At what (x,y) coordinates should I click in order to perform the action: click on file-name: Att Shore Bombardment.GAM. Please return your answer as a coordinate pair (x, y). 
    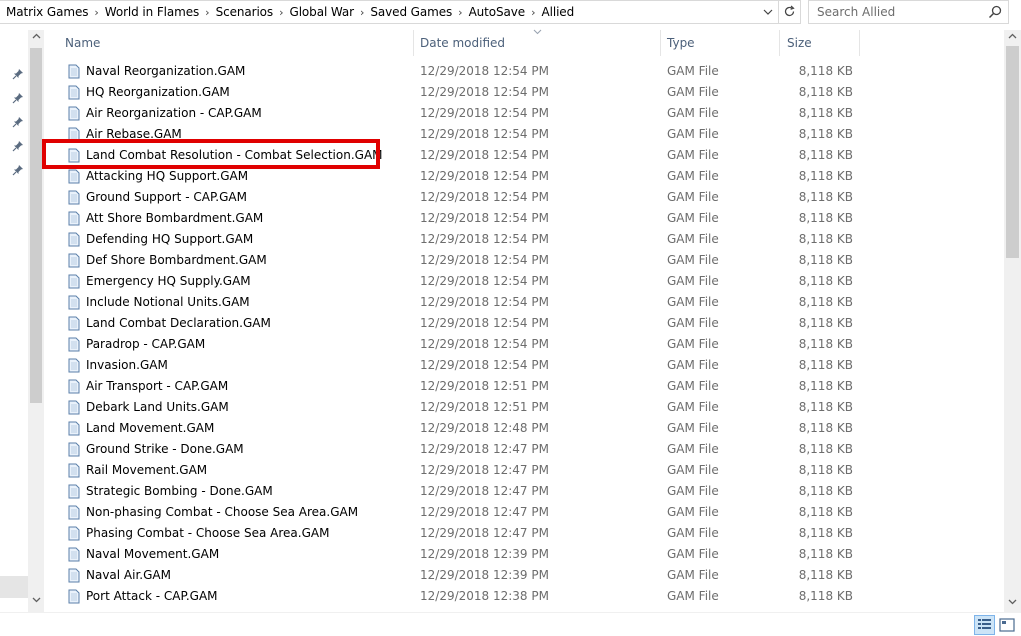
    Looking at the image, I should click on (174, 218).